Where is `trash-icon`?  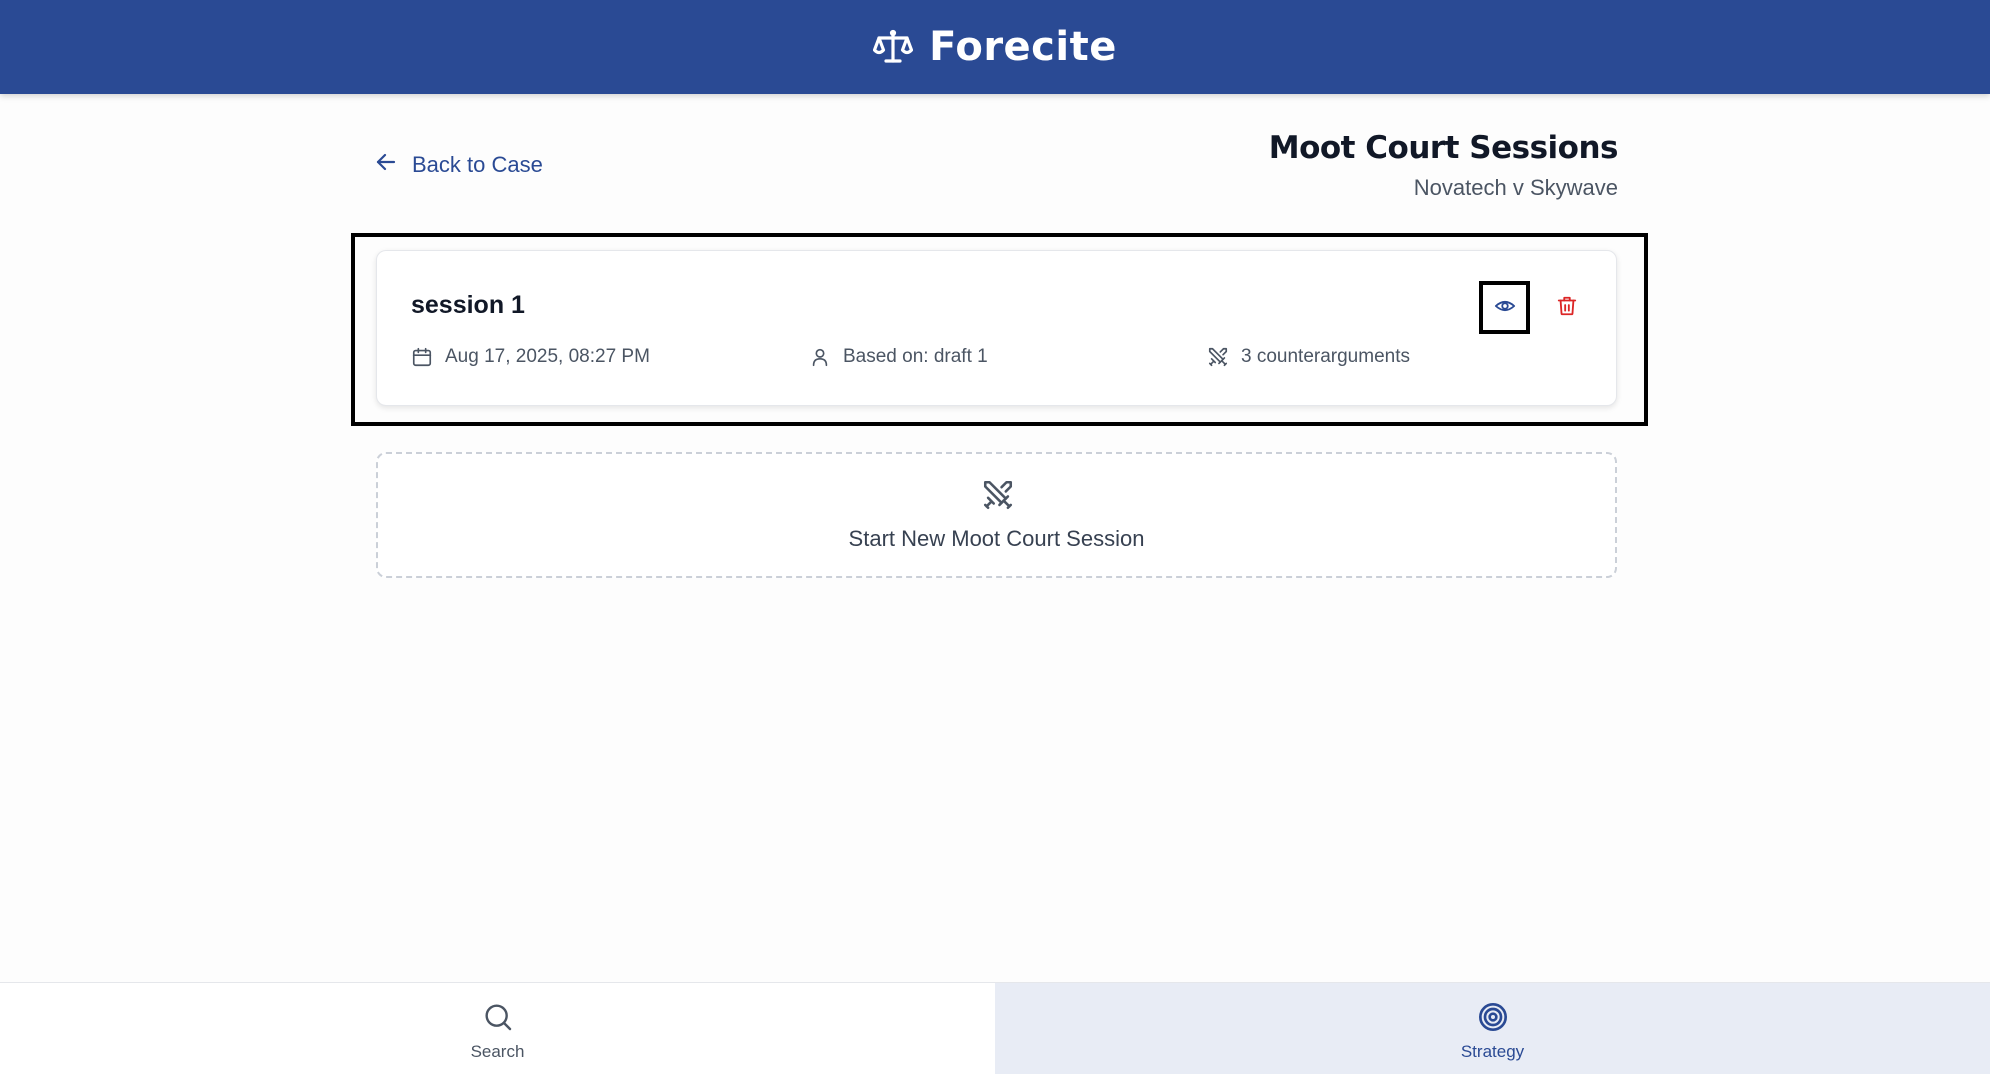
trash-icon is located at coordinates (1567, 307).